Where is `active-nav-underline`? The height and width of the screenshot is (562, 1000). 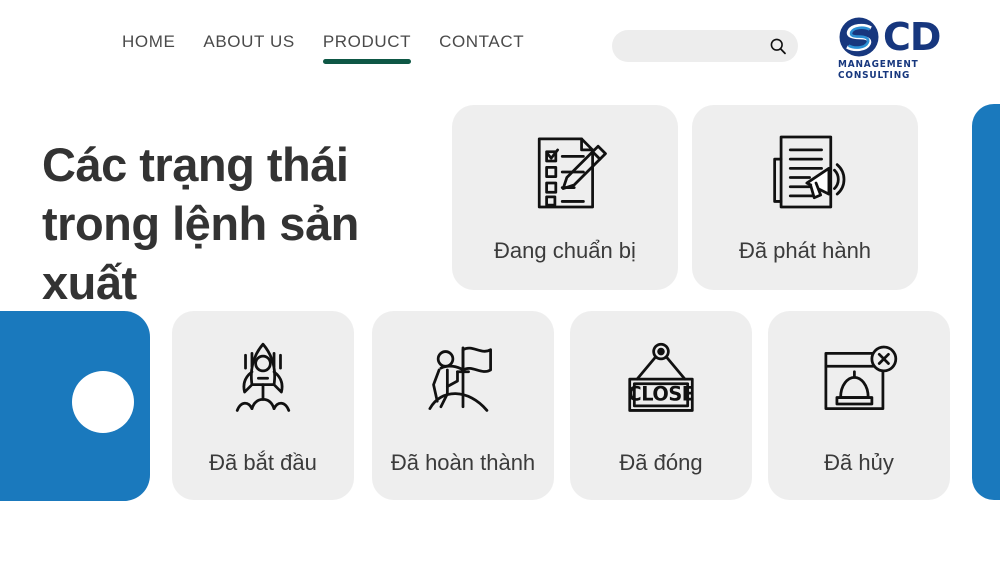
active-nav-underline is located at coordinates (367, 61).